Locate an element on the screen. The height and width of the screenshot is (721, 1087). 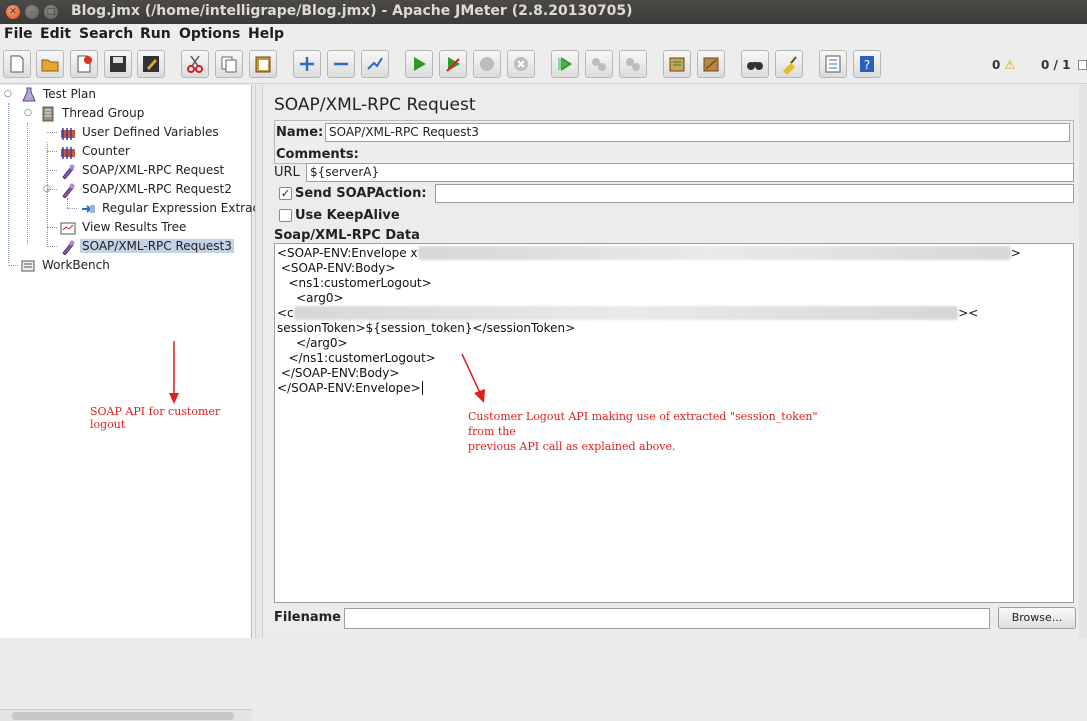
menu-file-label: File is located at coordinates (18, 34).